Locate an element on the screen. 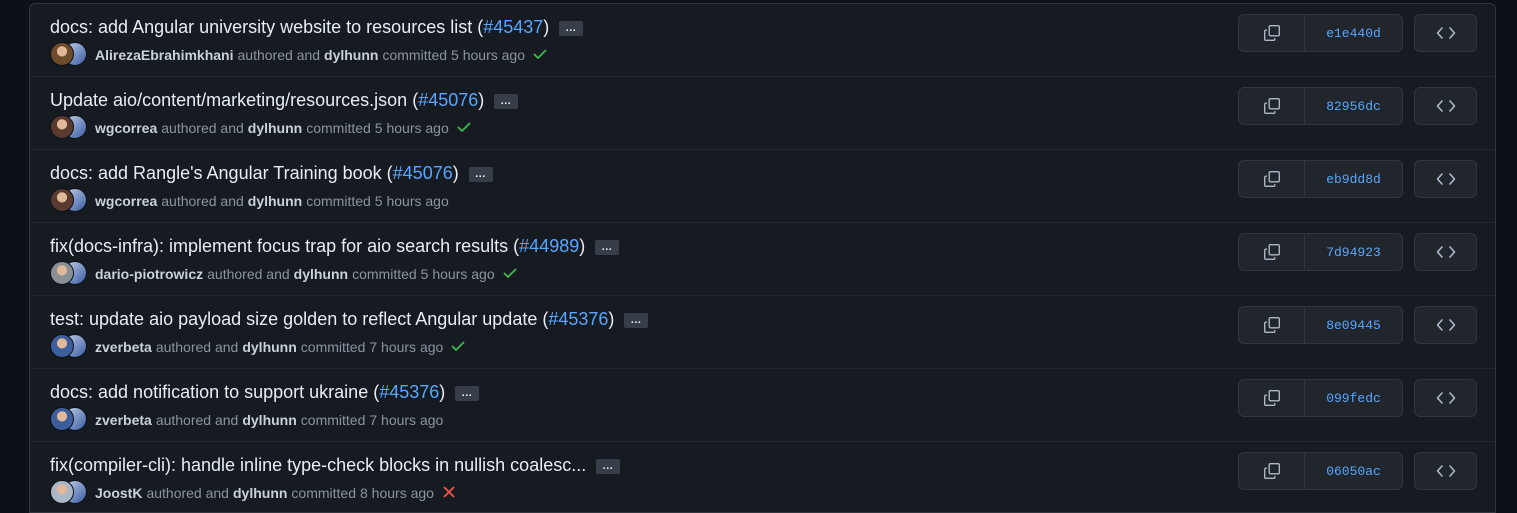  commit-sha-link: 8e09445 is located at coordinates (1353, 325).